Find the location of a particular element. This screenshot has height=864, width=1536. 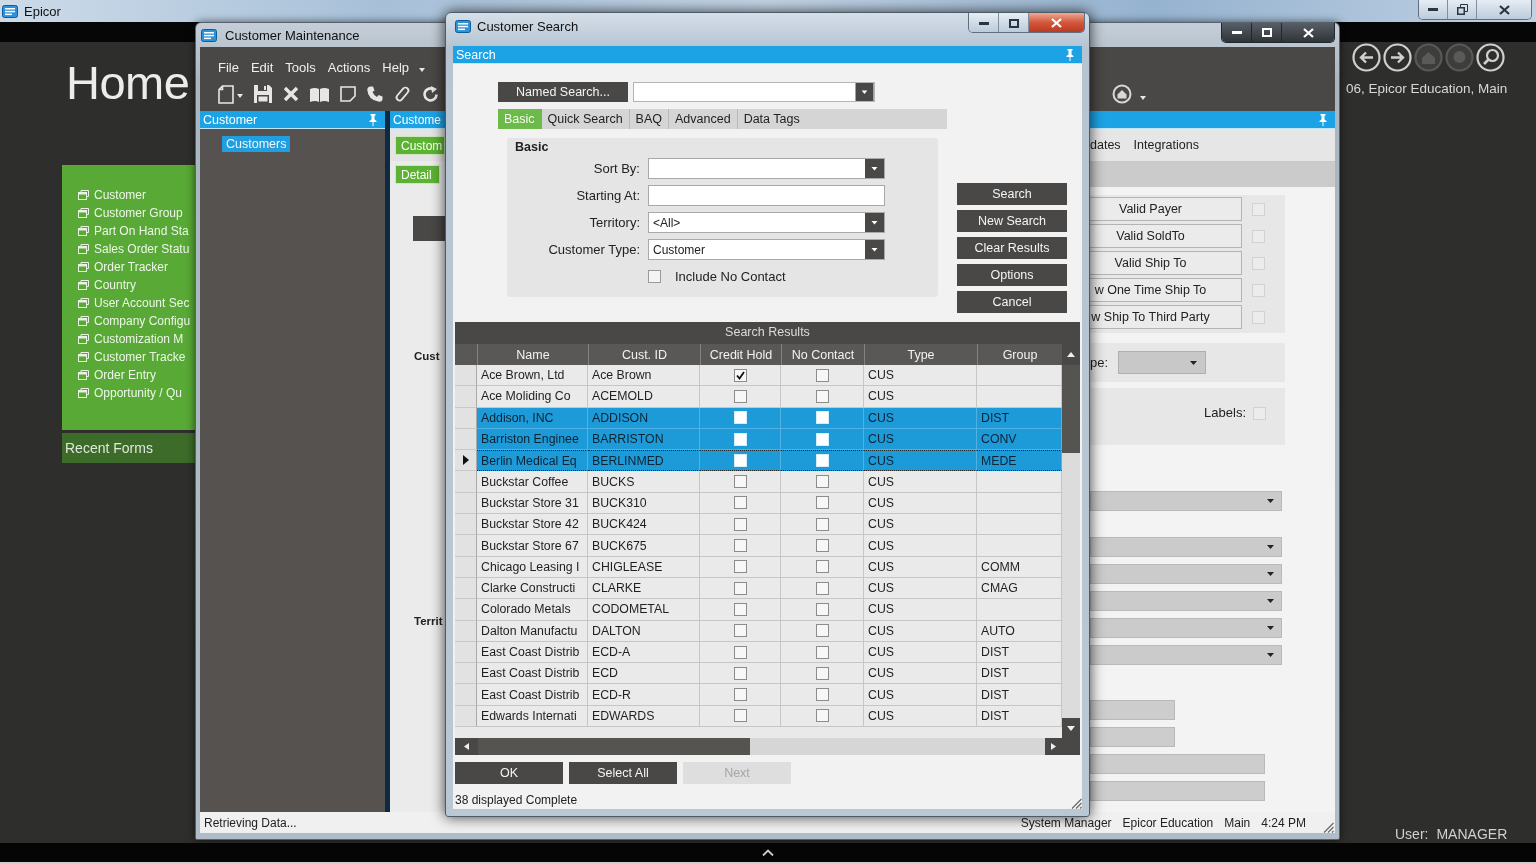

table-row: Buckstar Store 31 BUCK310 CUS is located at coordinates (758, 503).